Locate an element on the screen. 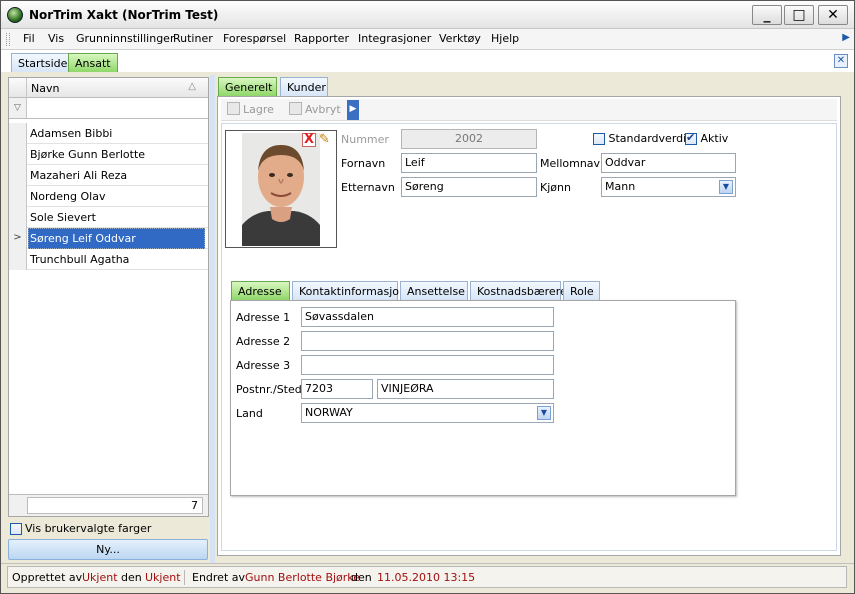 This screenshot has width=855, height=594. save-button: Lagre is located at coordinates (250, 109).